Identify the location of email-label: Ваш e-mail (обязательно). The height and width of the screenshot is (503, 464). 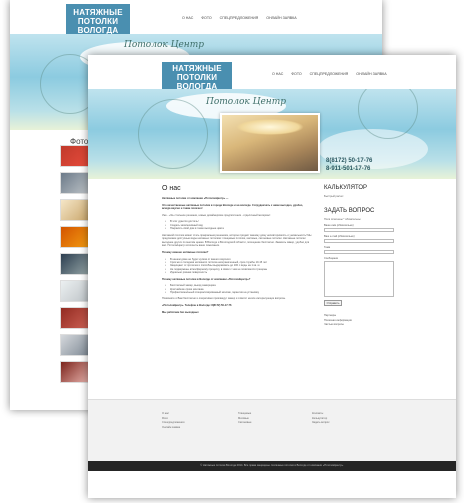
(339, 236).